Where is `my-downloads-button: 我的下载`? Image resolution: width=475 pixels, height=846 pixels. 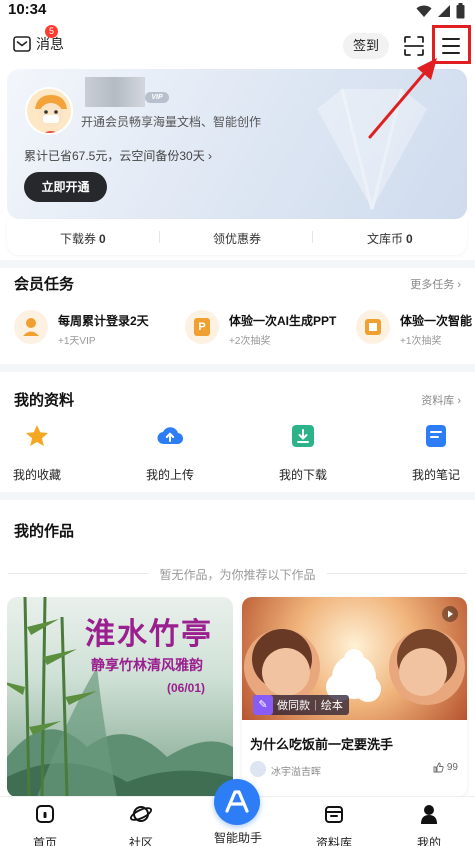
my-downloads-button: 我的下载 is located at coordinates (303, 453).